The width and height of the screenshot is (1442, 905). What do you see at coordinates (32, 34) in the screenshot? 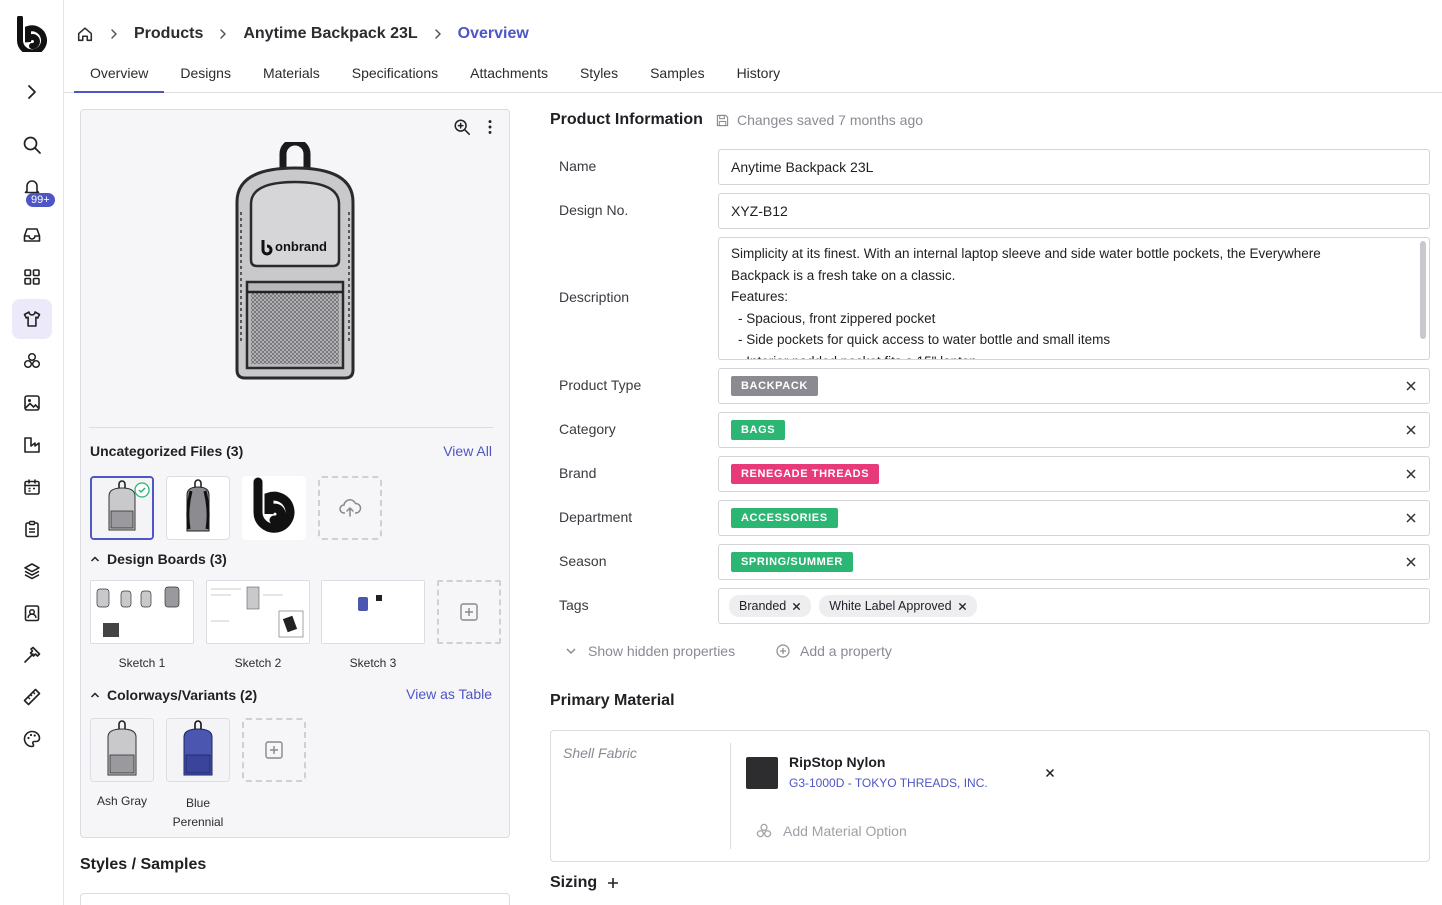
I see `brand-logo-icon` at bounding box center [32, 34].